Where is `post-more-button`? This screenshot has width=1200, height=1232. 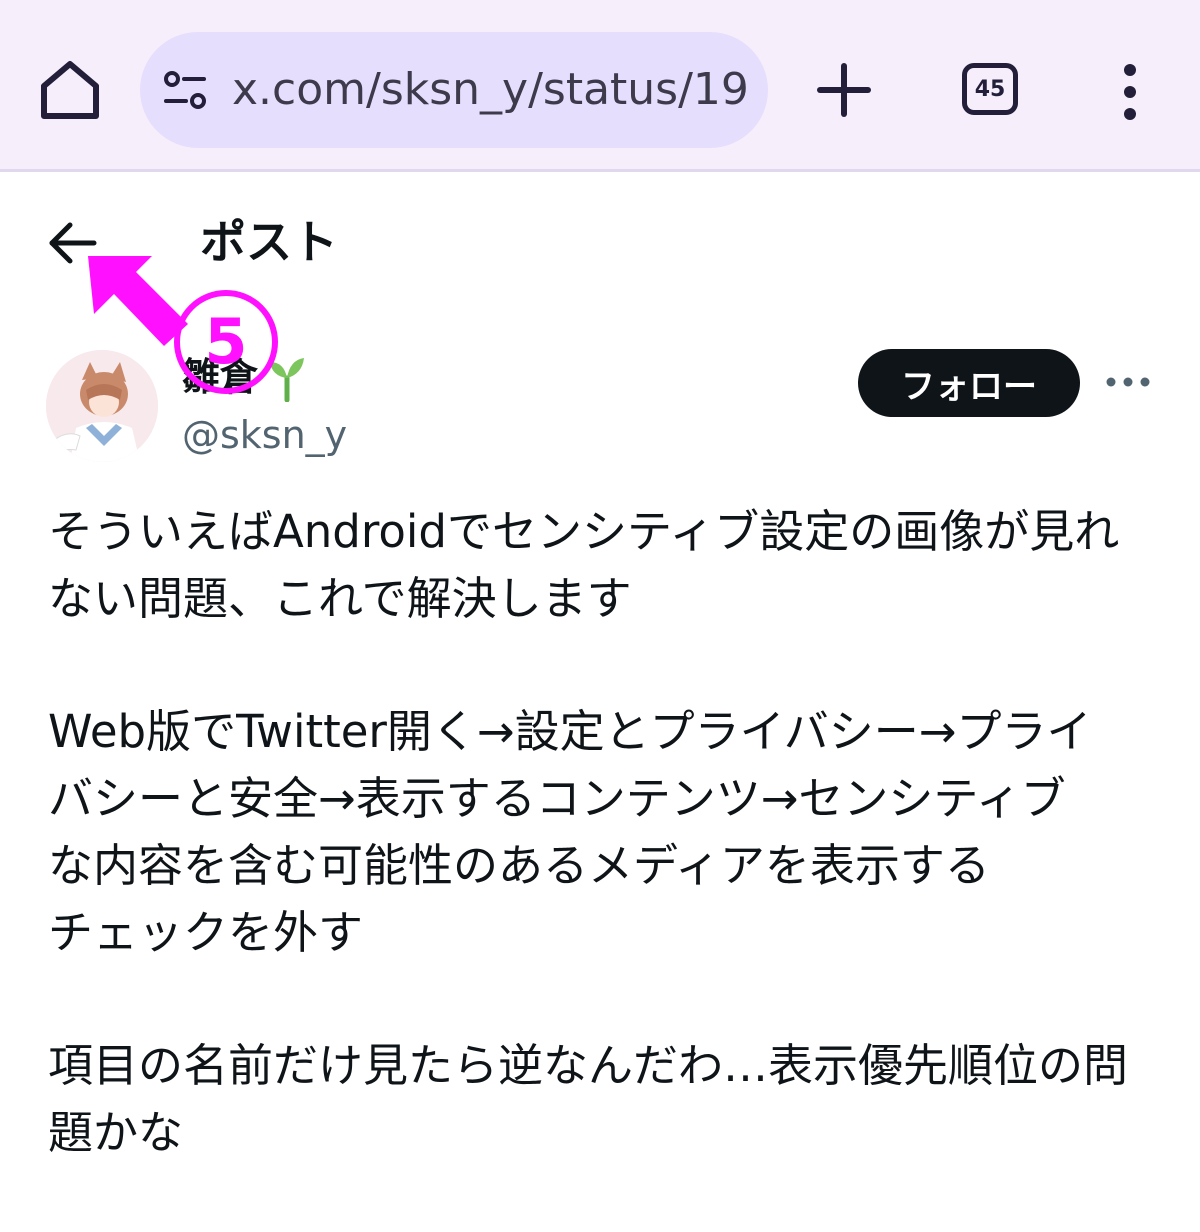
post-more-button is located at coordinates (1128, 382).